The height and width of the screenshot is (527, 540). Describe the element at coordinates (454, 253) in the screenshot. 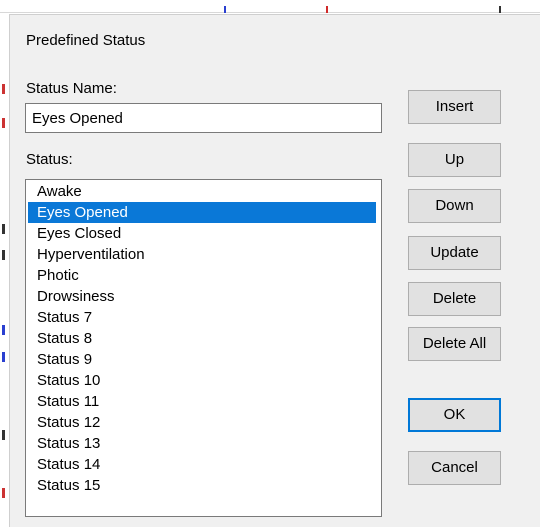

I see `update-button: Update` at that location.